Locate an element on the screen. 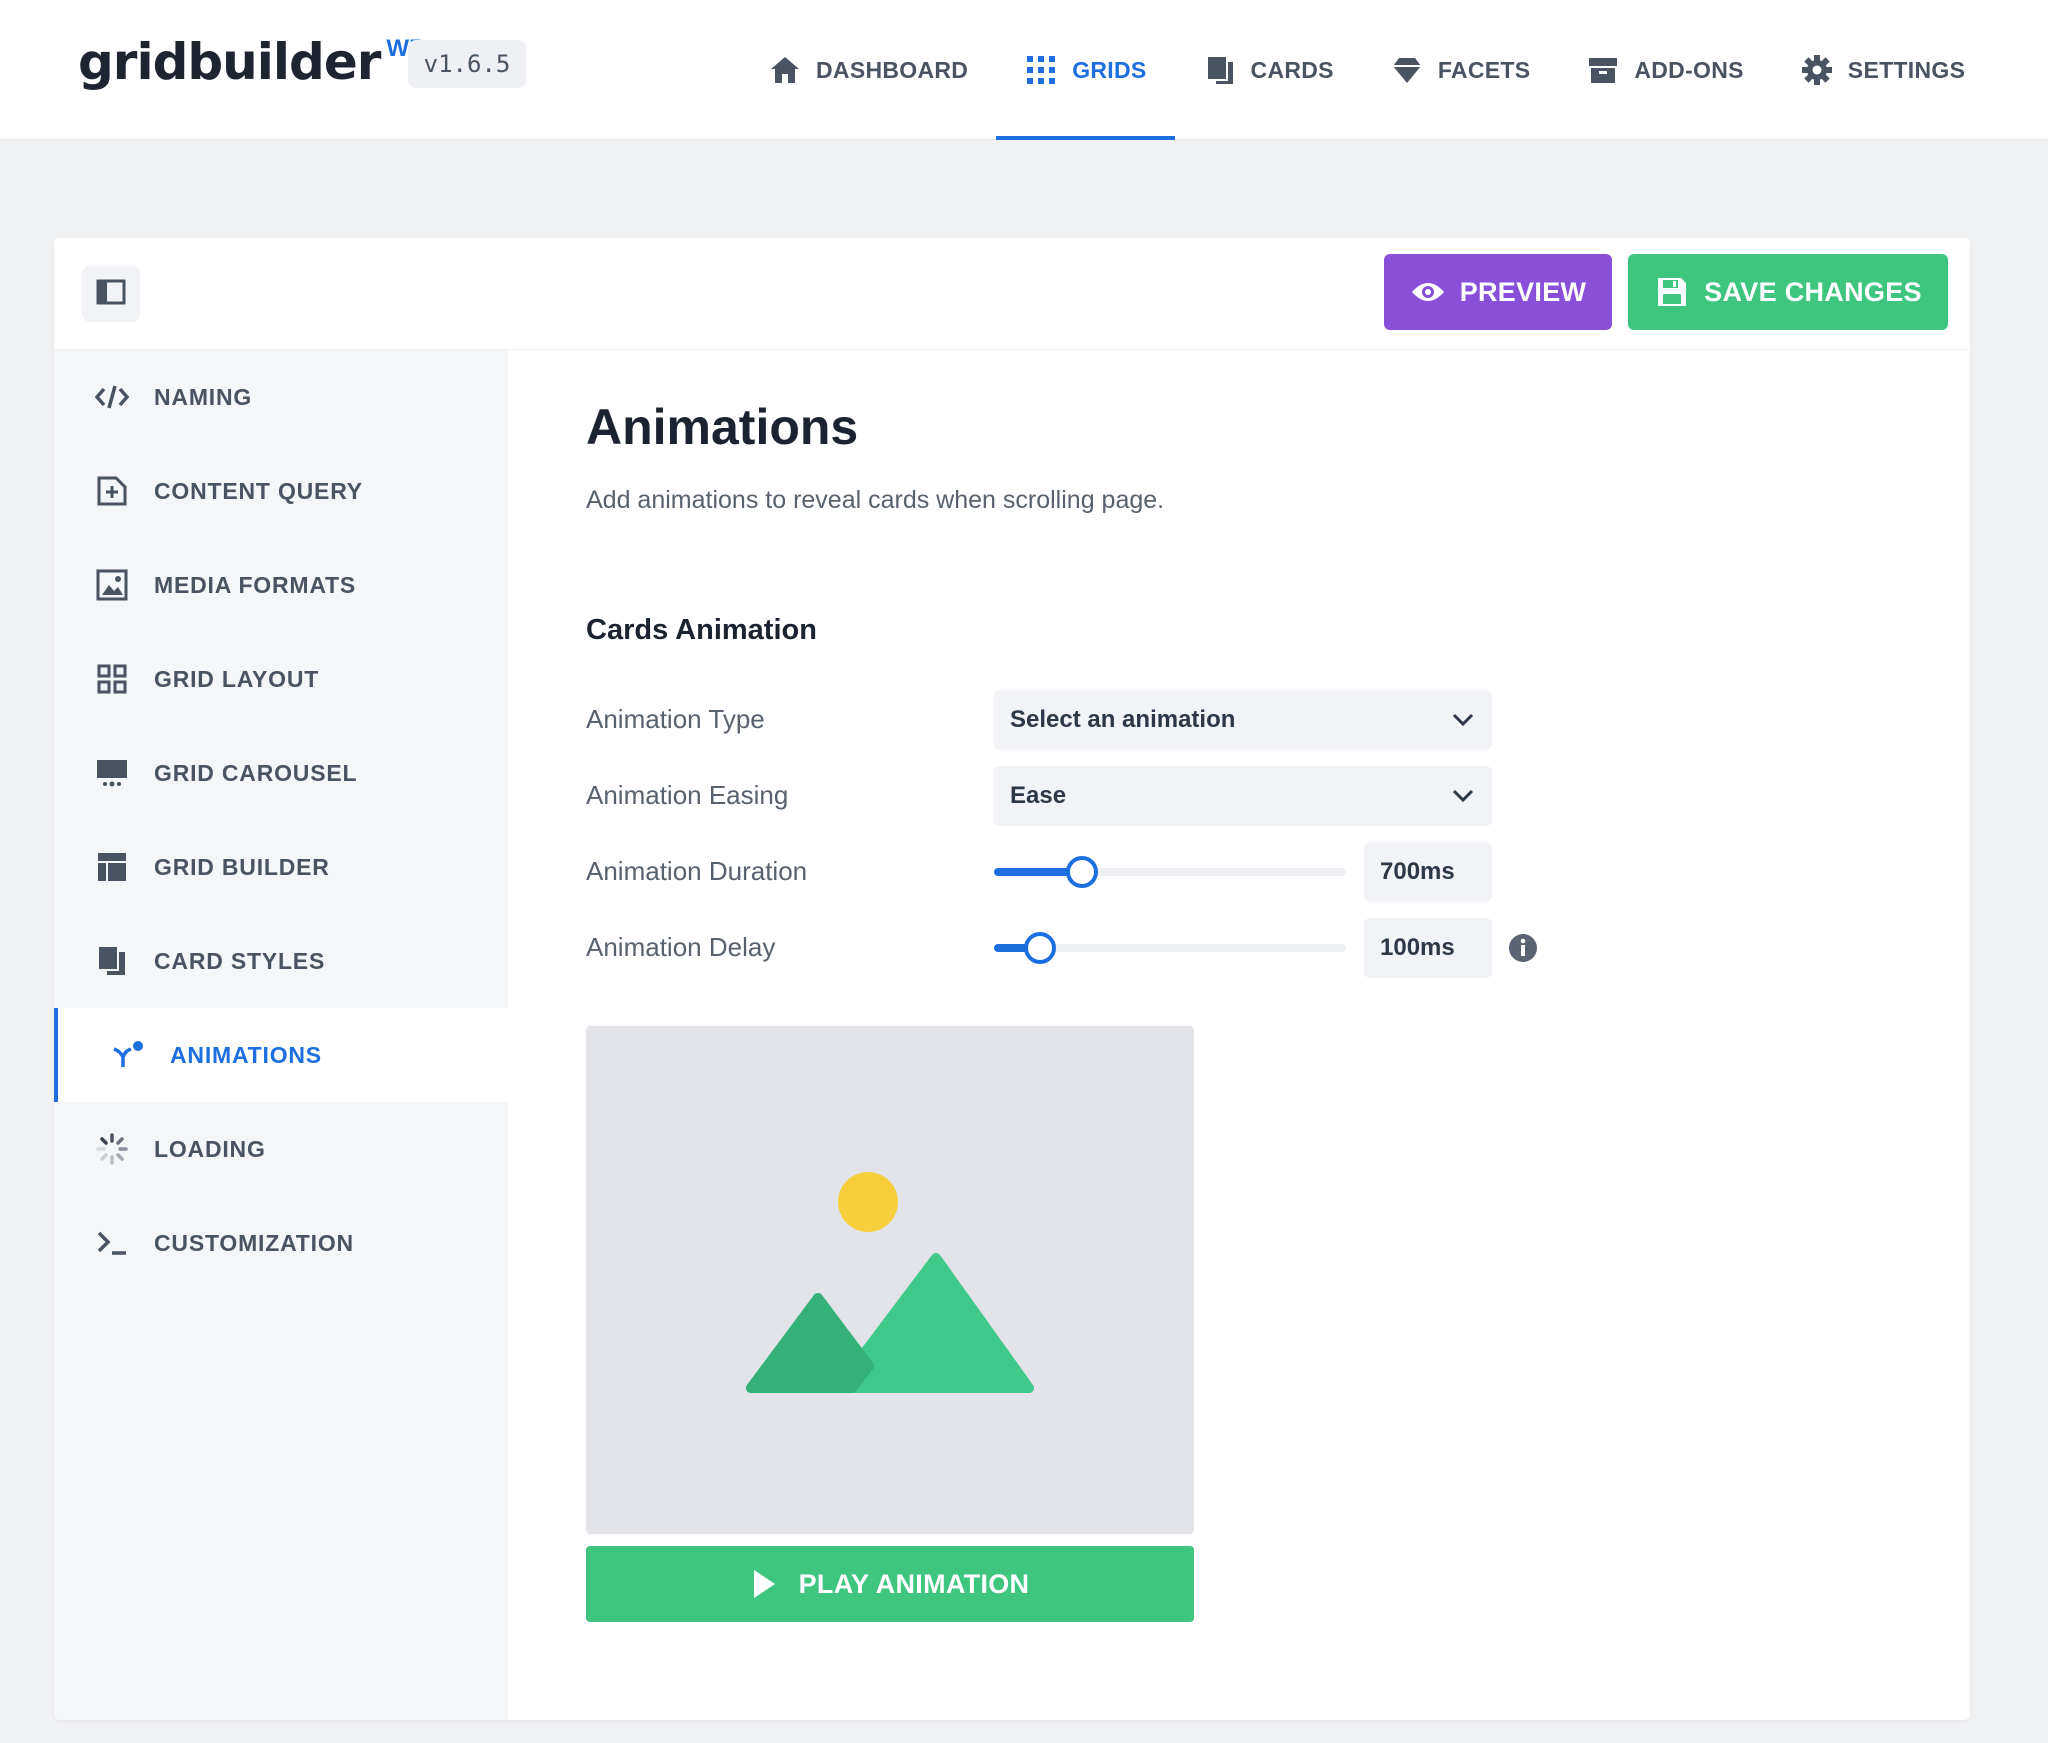 The width and height of the screenshot is (2048, 1743). play-animation-button: PLAY ANIMATION is located at coordinates (890, 1584).